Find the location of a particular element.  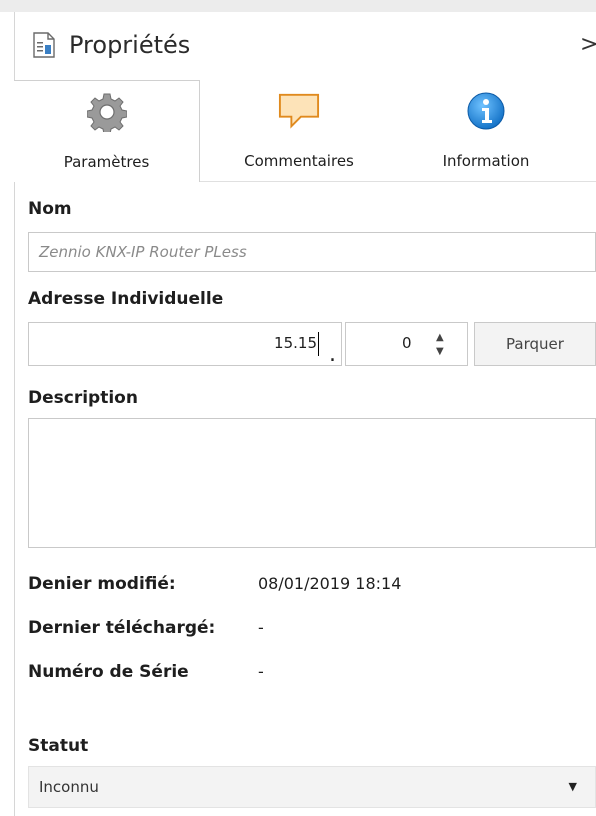

address-input: 15.15 is located at coordinates (185, 344).